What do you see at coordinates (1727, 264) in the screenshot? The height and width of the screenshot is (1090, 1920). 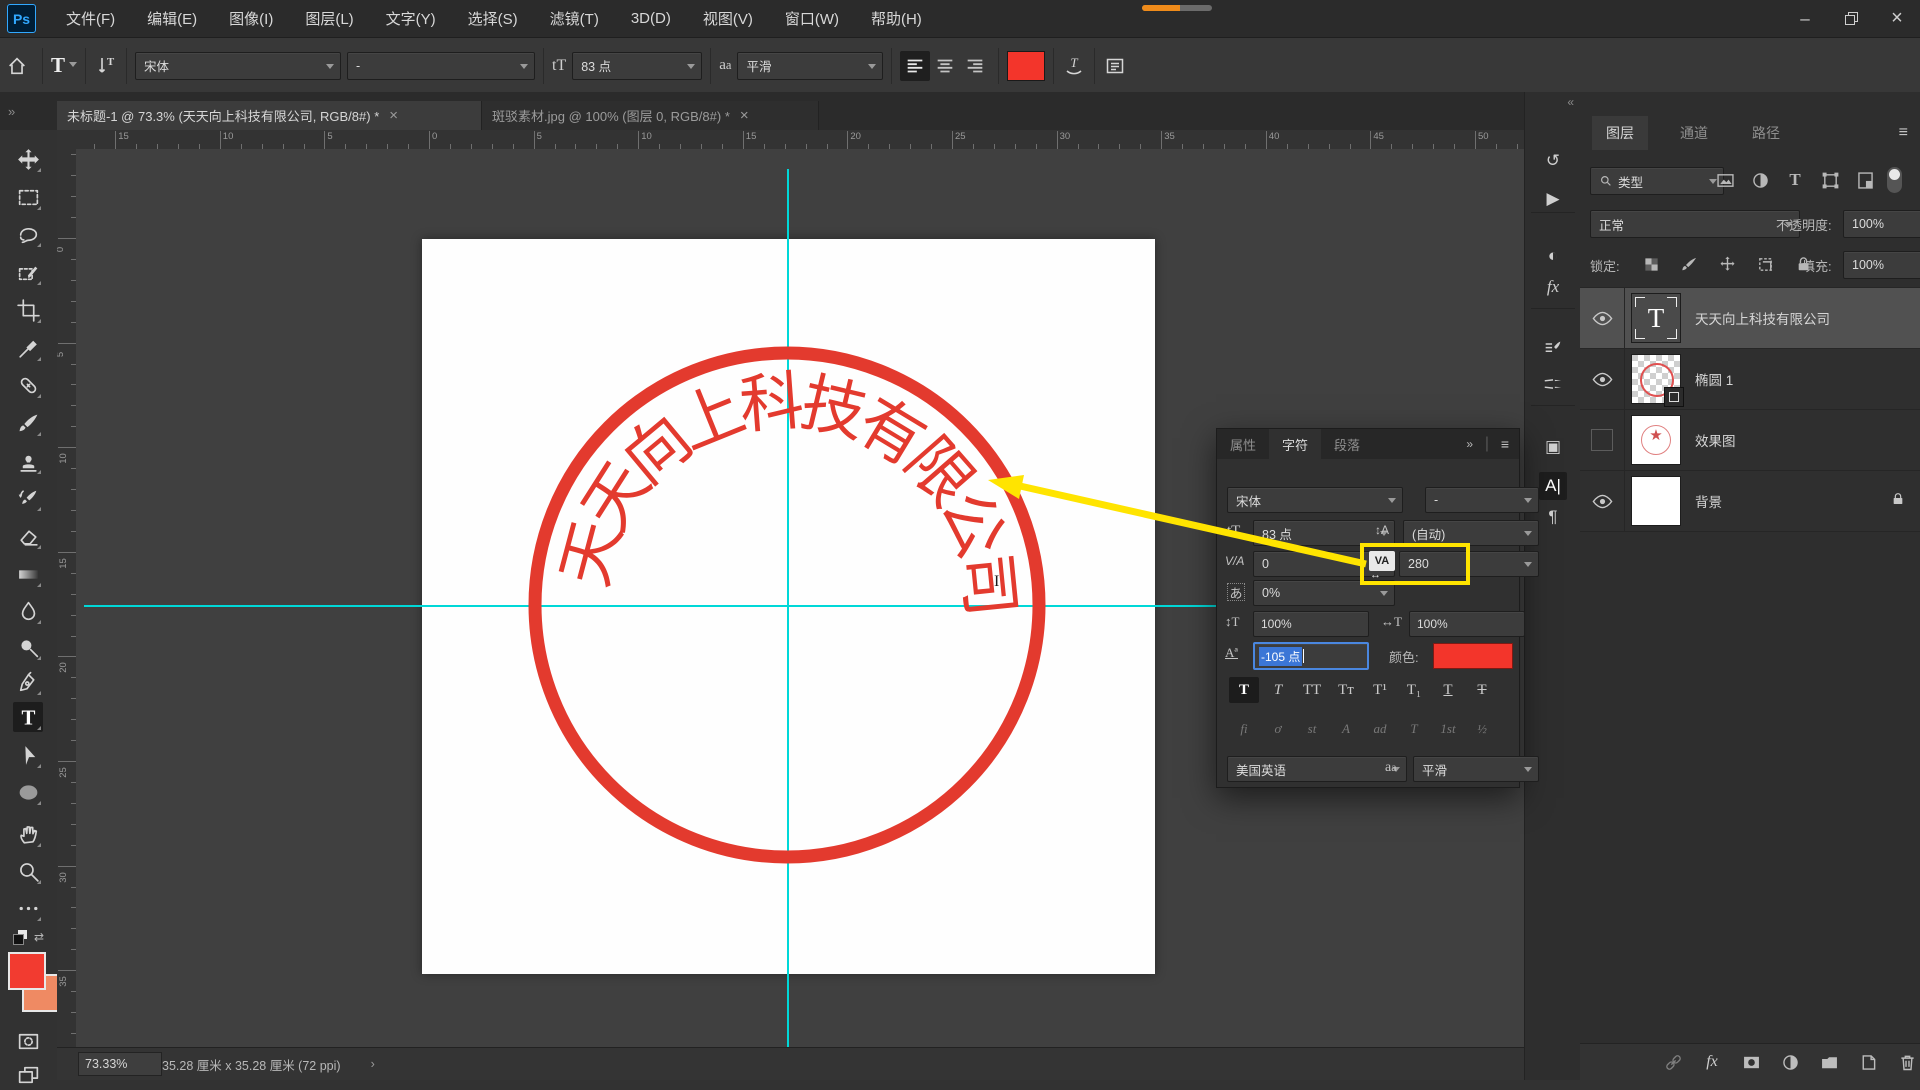 I see `lock-position-icon` at bounding box center [1727, 264].